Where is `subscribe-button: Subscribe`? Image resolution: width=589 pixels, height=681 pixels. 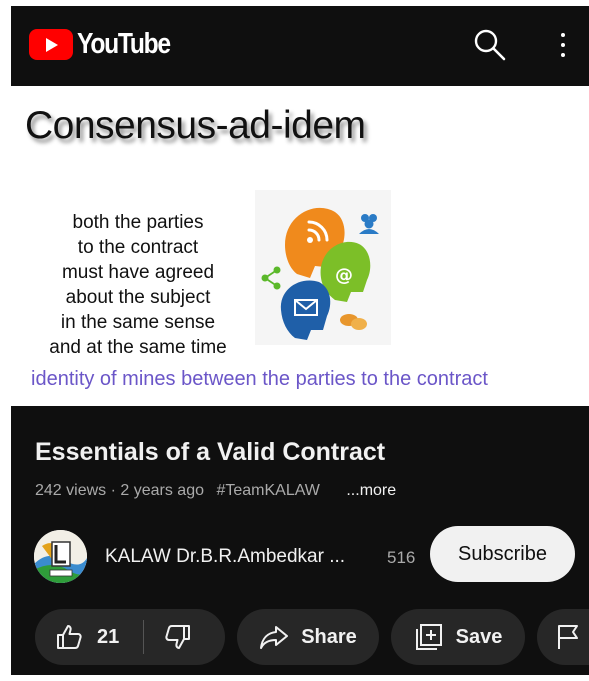
subscribe-button: Subscribe is located at coordinates (502, 554).